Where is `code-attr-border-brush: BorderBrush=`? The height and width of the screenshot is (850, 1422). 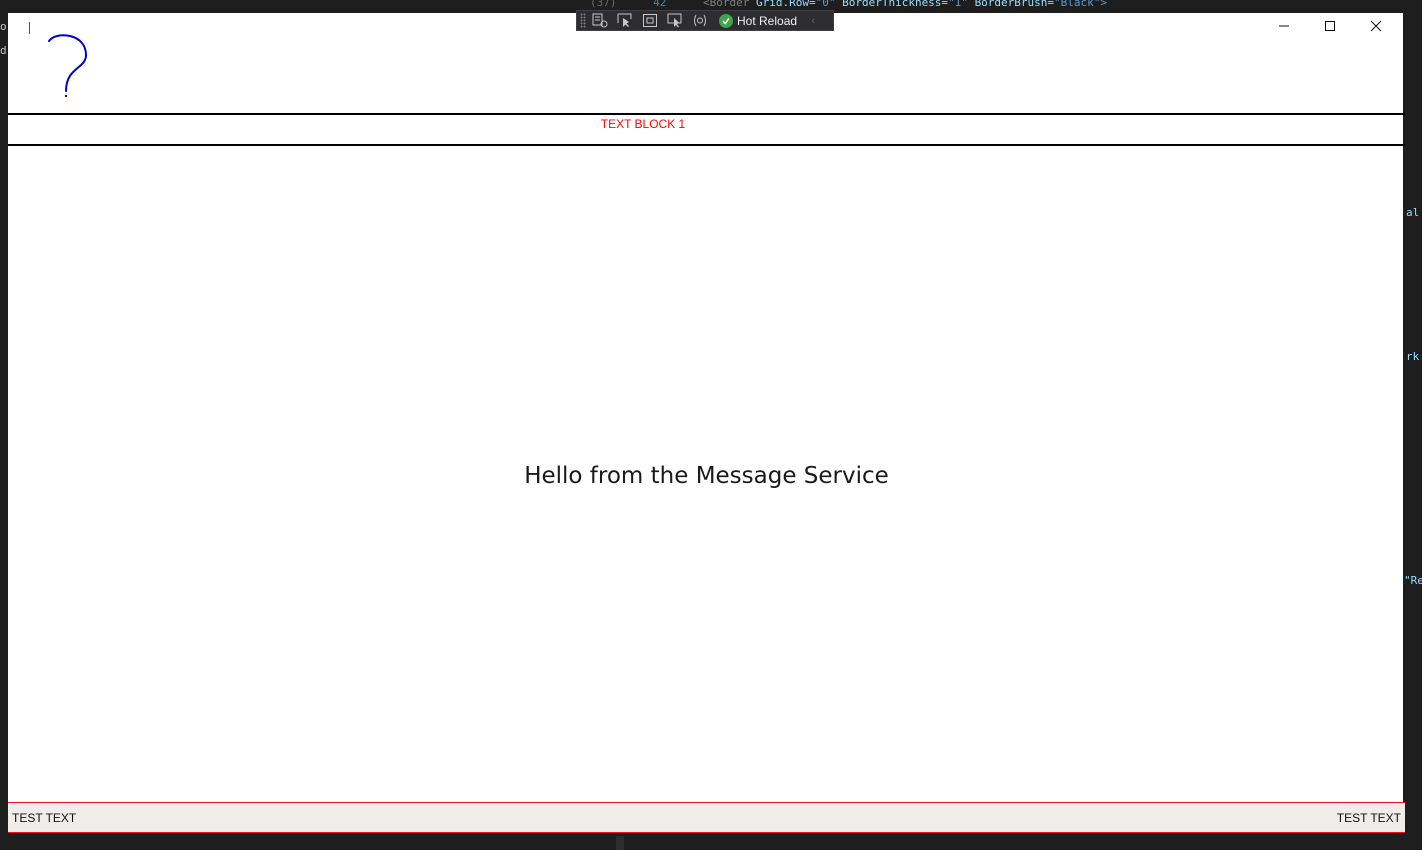
code-attr-border-brush: BorderBrush= is located at coordinates (1014, 4).